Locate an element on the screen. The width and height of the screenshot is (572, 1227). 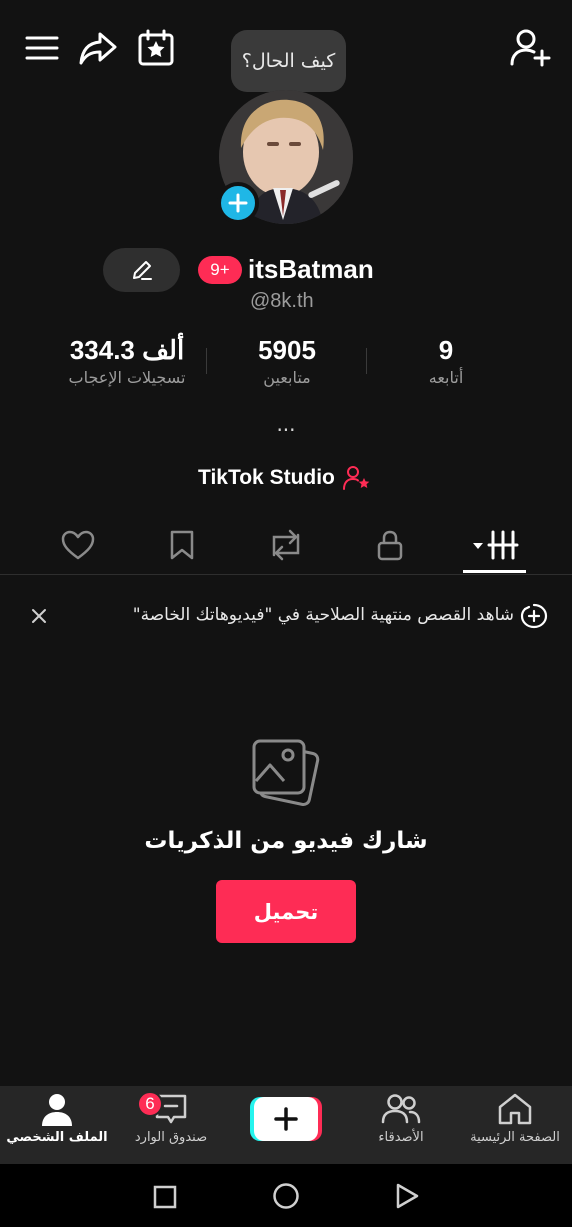
tab-liked is located at coordinates (78, 545).